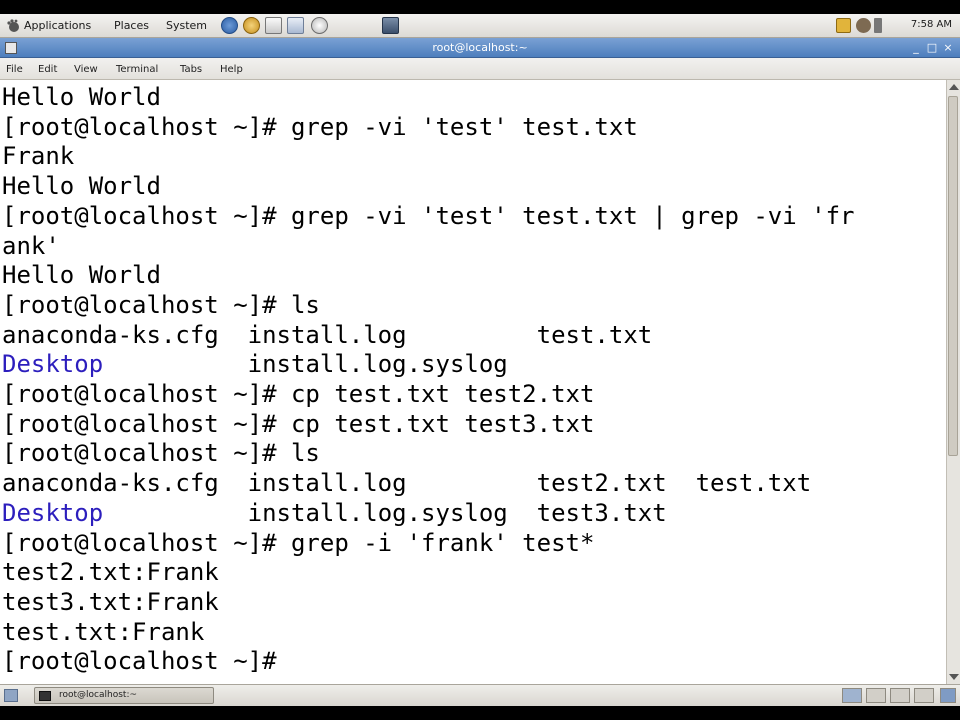  I want to click on menu-help: Help, so click(231, 70).